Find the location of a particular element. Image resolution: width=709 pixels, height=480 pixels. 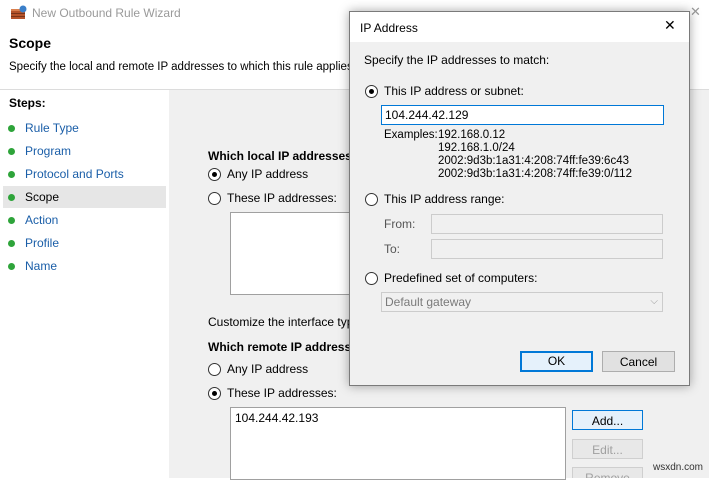

steps-label: Steps: is located at coordinates (27, 103).